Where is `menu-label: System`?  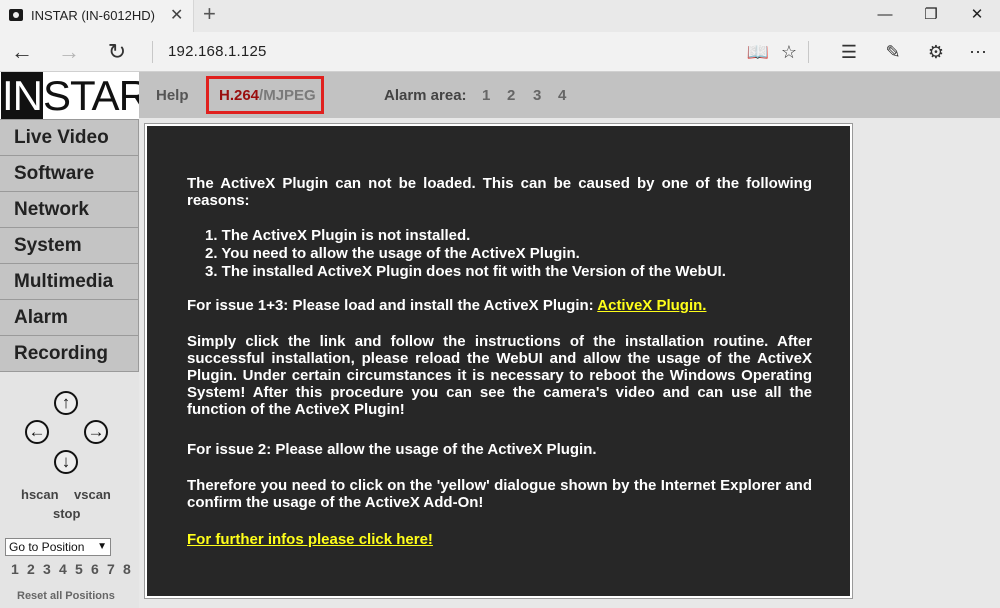
menu-label: System is located at coordinates (48, 245).